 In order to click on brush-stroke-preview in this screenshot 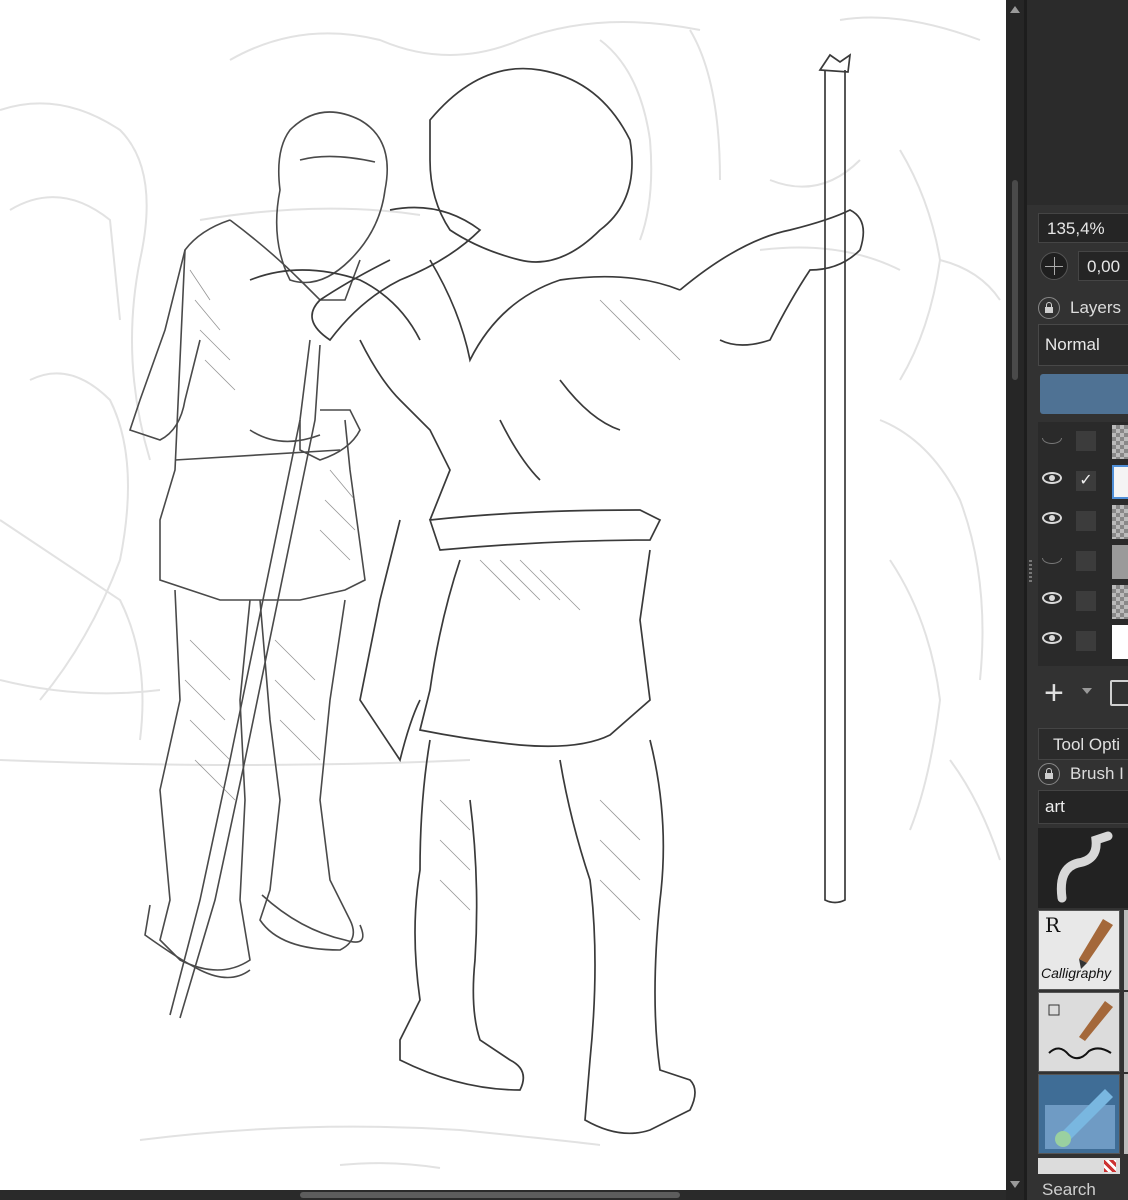, I will do `click(1083, 868)`.